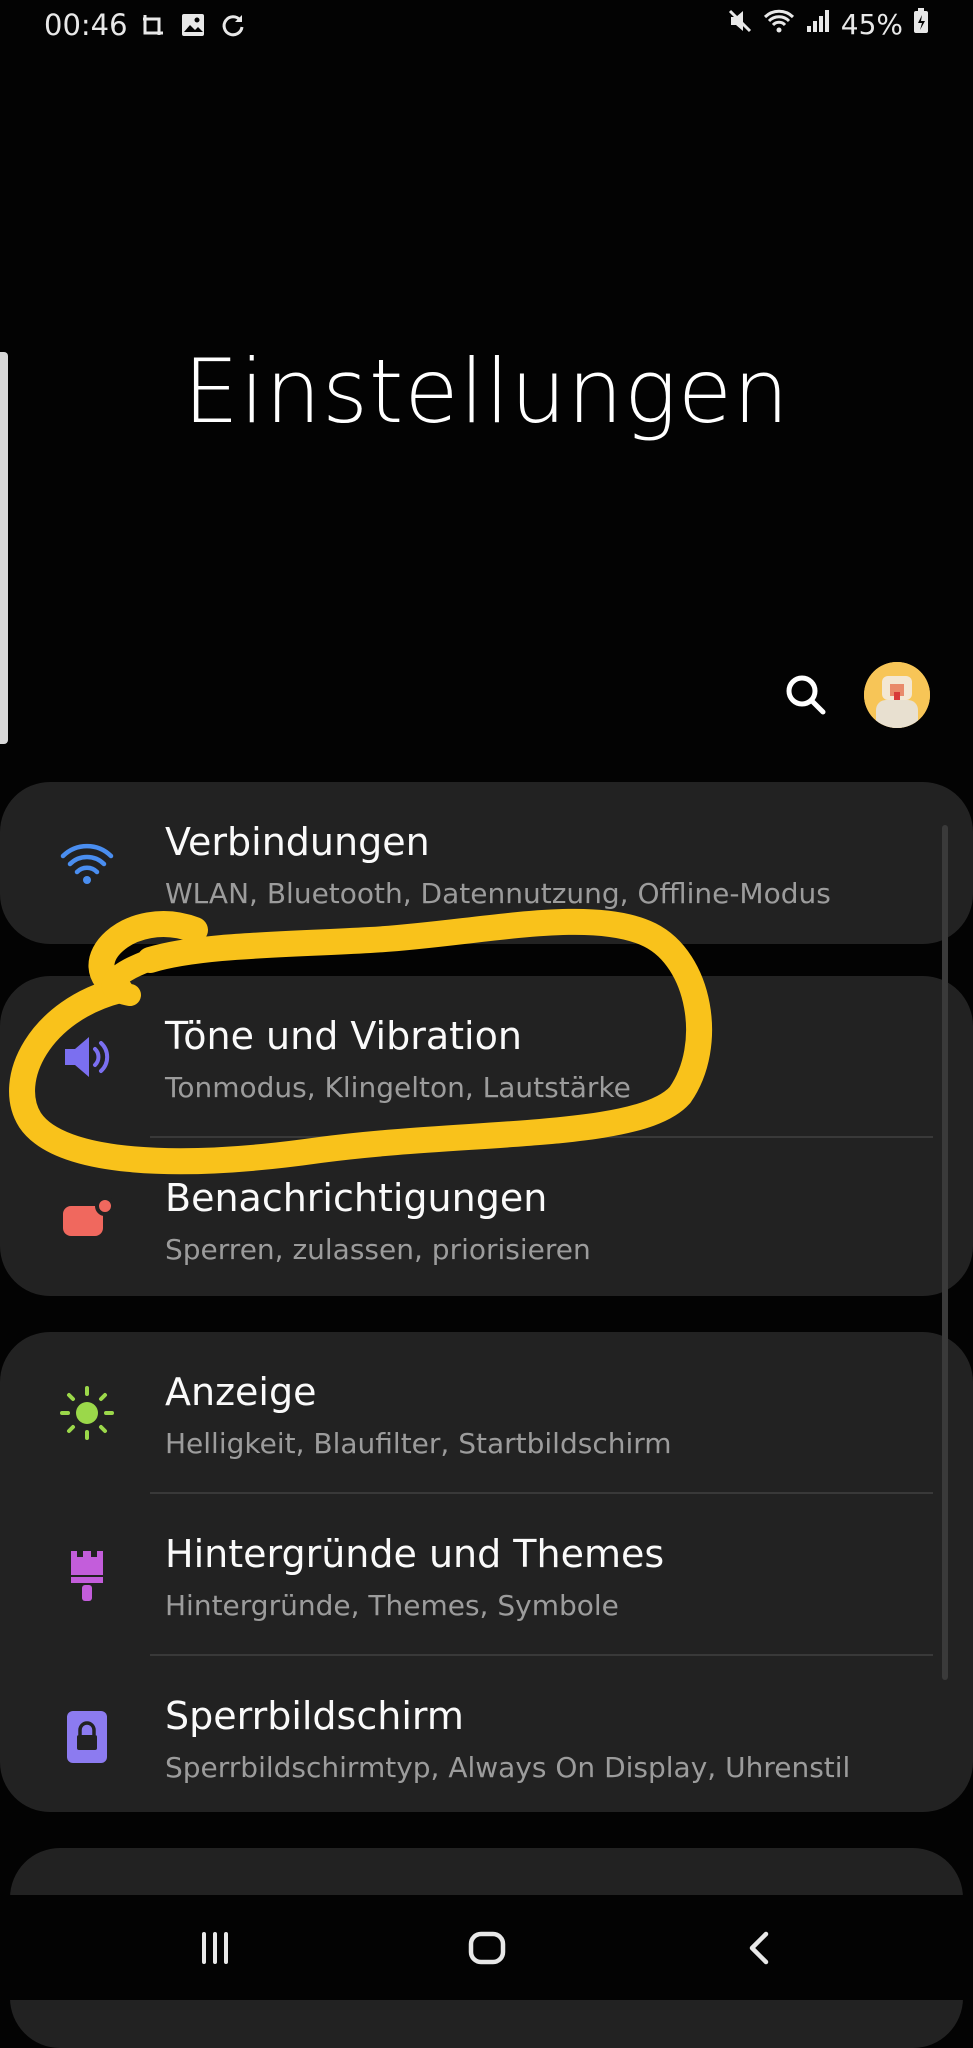  I want to click on recents-icon, so click(215, 1948).